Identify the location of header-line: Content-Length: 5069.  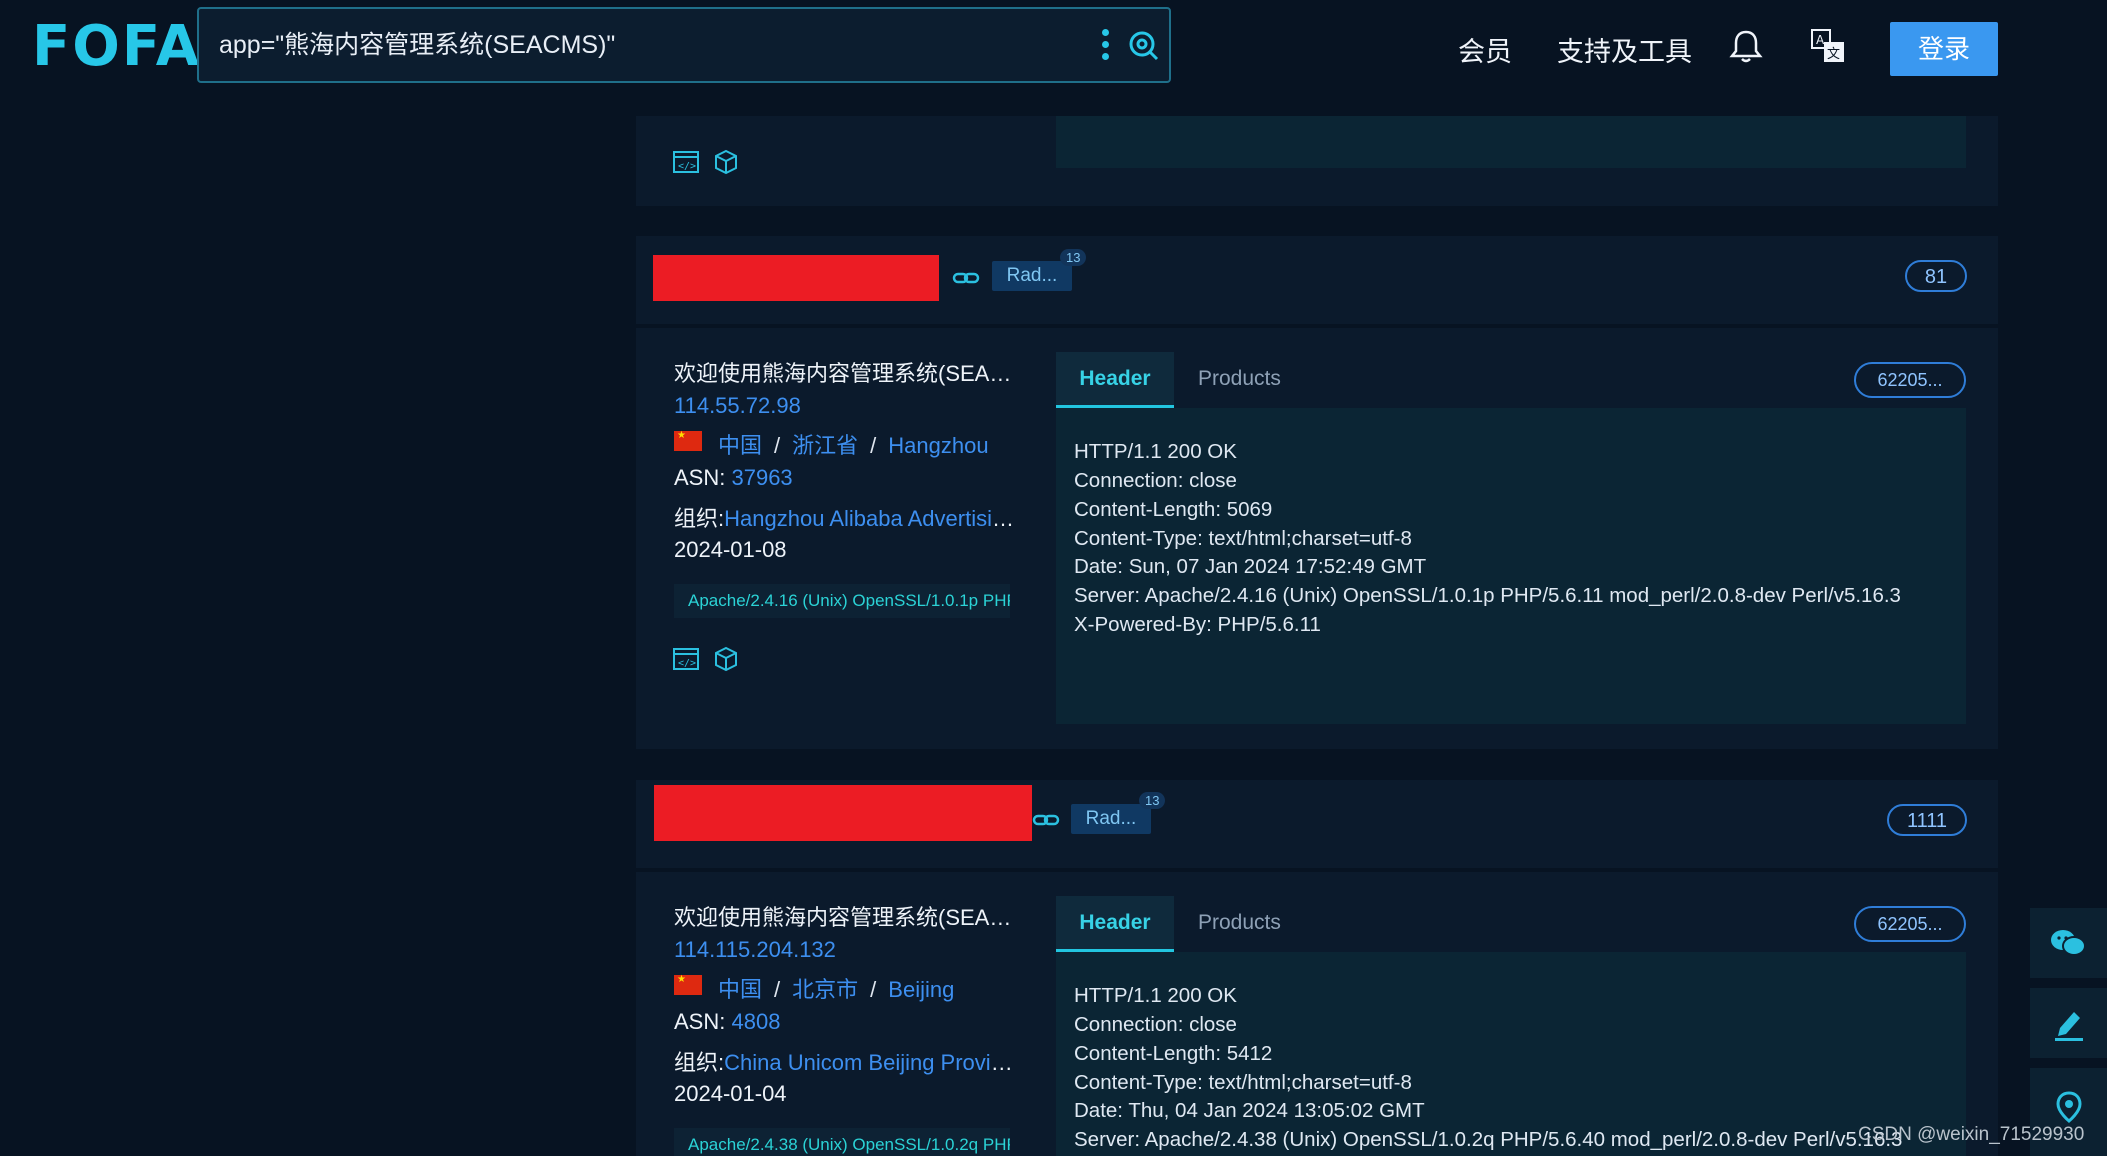
(1173, 509).